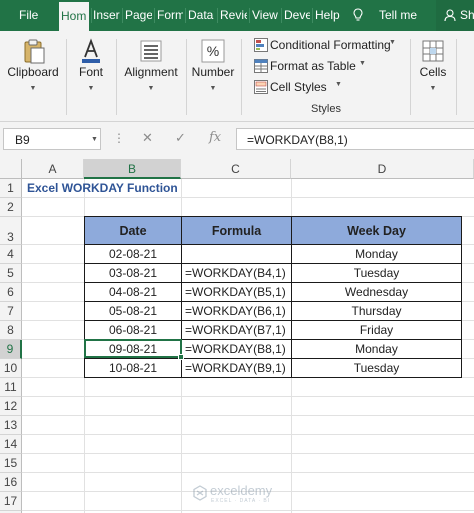  Describe the element at coordinates (132, 169) in the screenshot. I see `column-header-b: B` at that location.